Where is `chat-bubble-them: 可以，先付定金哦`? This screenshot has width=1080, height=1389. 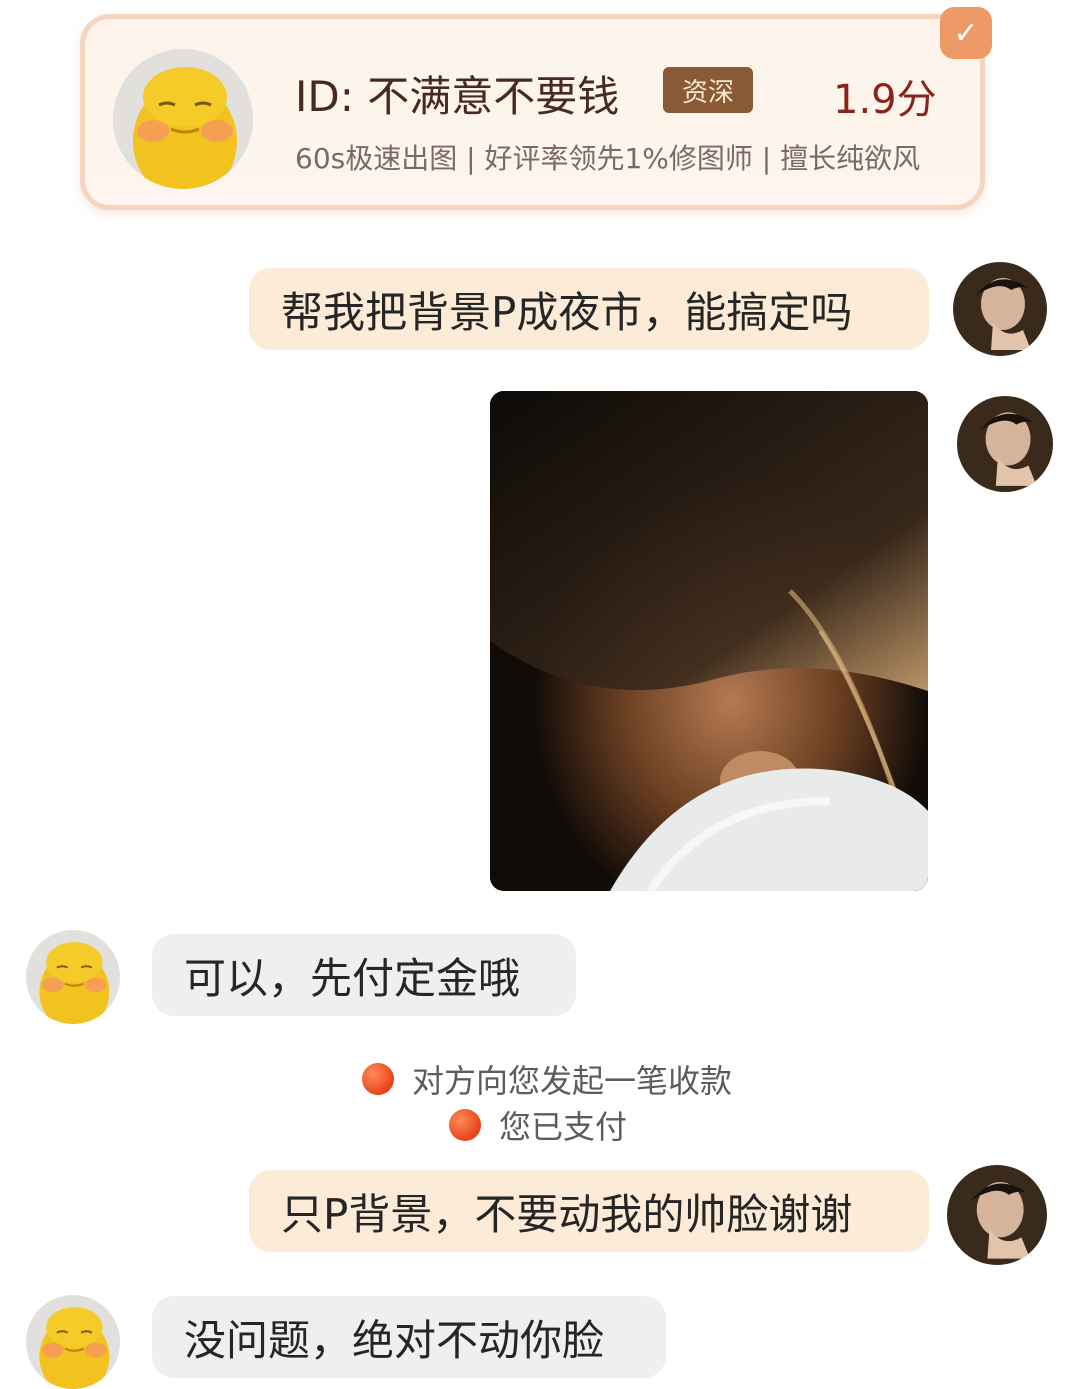
chat-bubble-them: 可以，先付定金哦 is located at coordinates (364, 975).